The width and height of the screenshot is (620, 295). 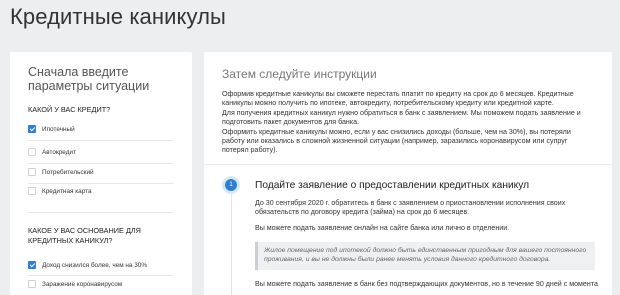 I want to click on checkbox-consumer, so click(x=32, y=172).